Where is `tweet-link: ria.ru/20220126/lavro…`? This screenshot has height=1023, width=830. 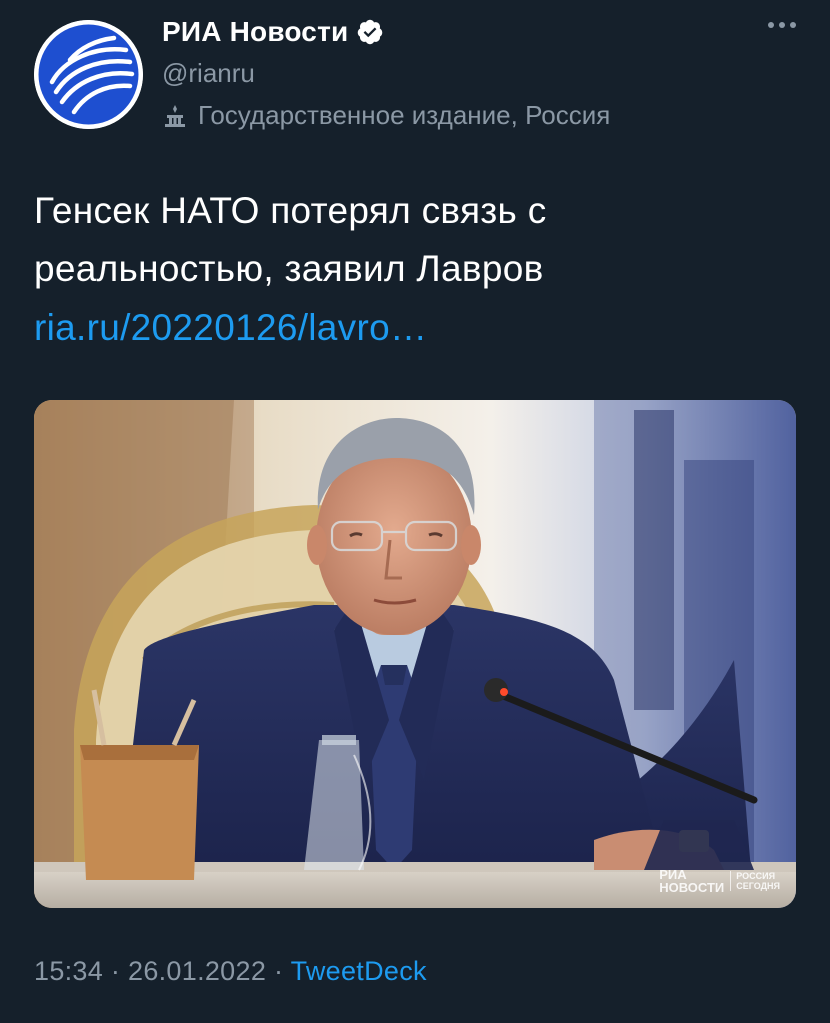 tweet-link: ria.ru/20220126/lavro… is located at coordinates (230, 328).